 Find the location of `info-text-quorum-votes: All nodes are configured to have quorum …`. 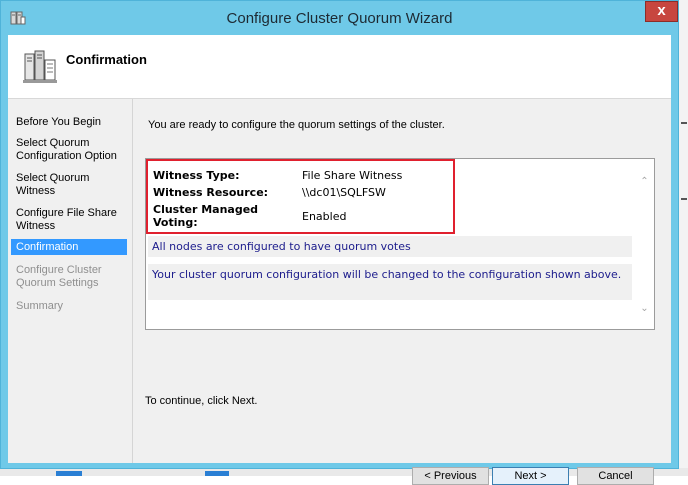

info-text-quorum-votes: All nodes are configured to have quorum … is located at coordinates (281, 246).